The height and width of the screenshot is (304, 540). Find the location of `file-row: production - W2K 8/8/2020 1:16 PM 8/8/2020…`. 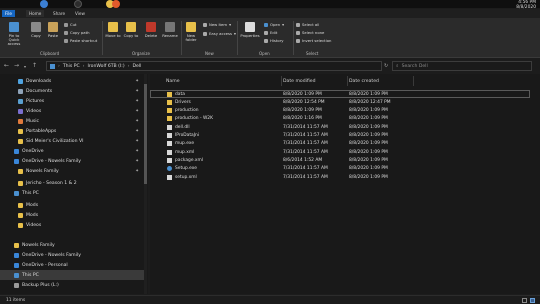

file-row: production - W2K 8/8/2020 1:16 PM 8/8/2020… is located at coordinates (340, 119).